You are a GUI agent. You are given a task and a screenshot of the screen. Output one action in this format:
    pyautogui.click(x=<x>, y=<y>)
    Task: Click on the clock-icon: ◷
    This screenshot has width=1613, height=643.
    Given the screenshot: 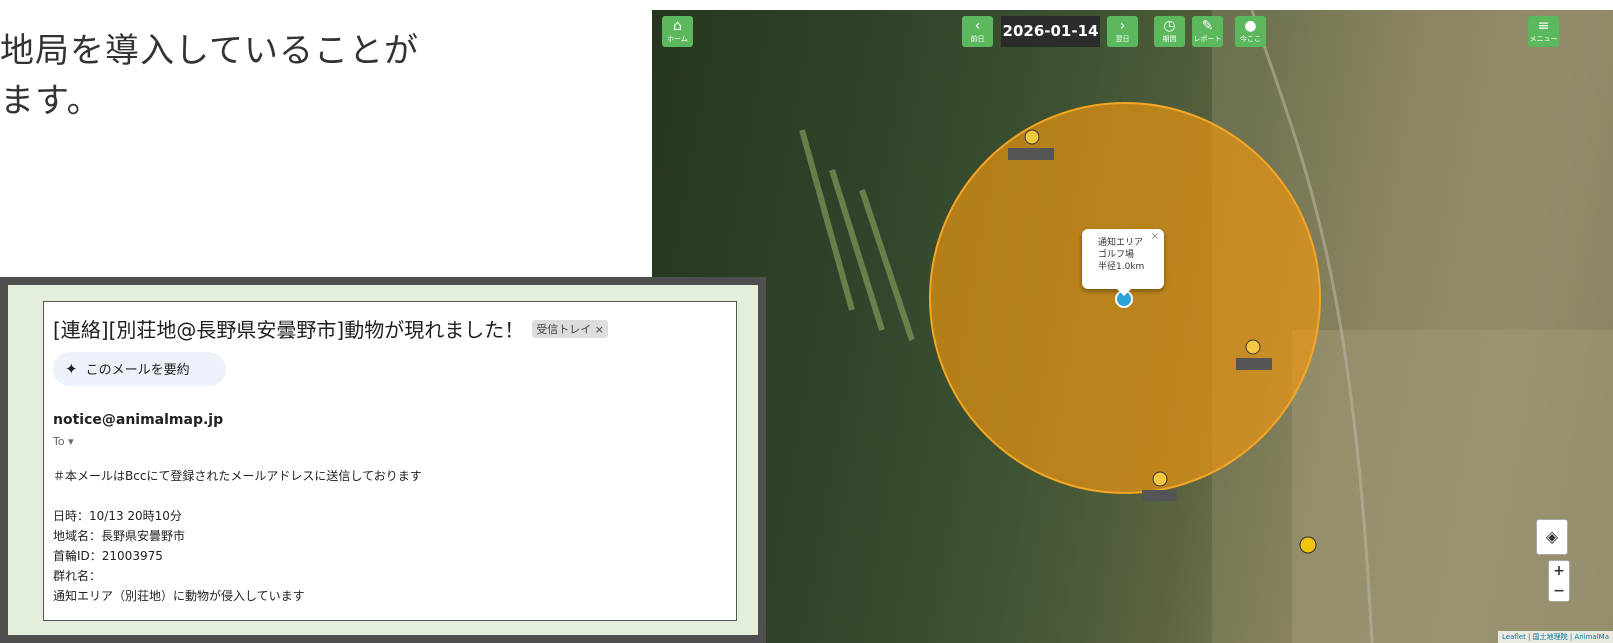 What is the action you would take?
    pyautogui.click(x=1169, y=26)
    